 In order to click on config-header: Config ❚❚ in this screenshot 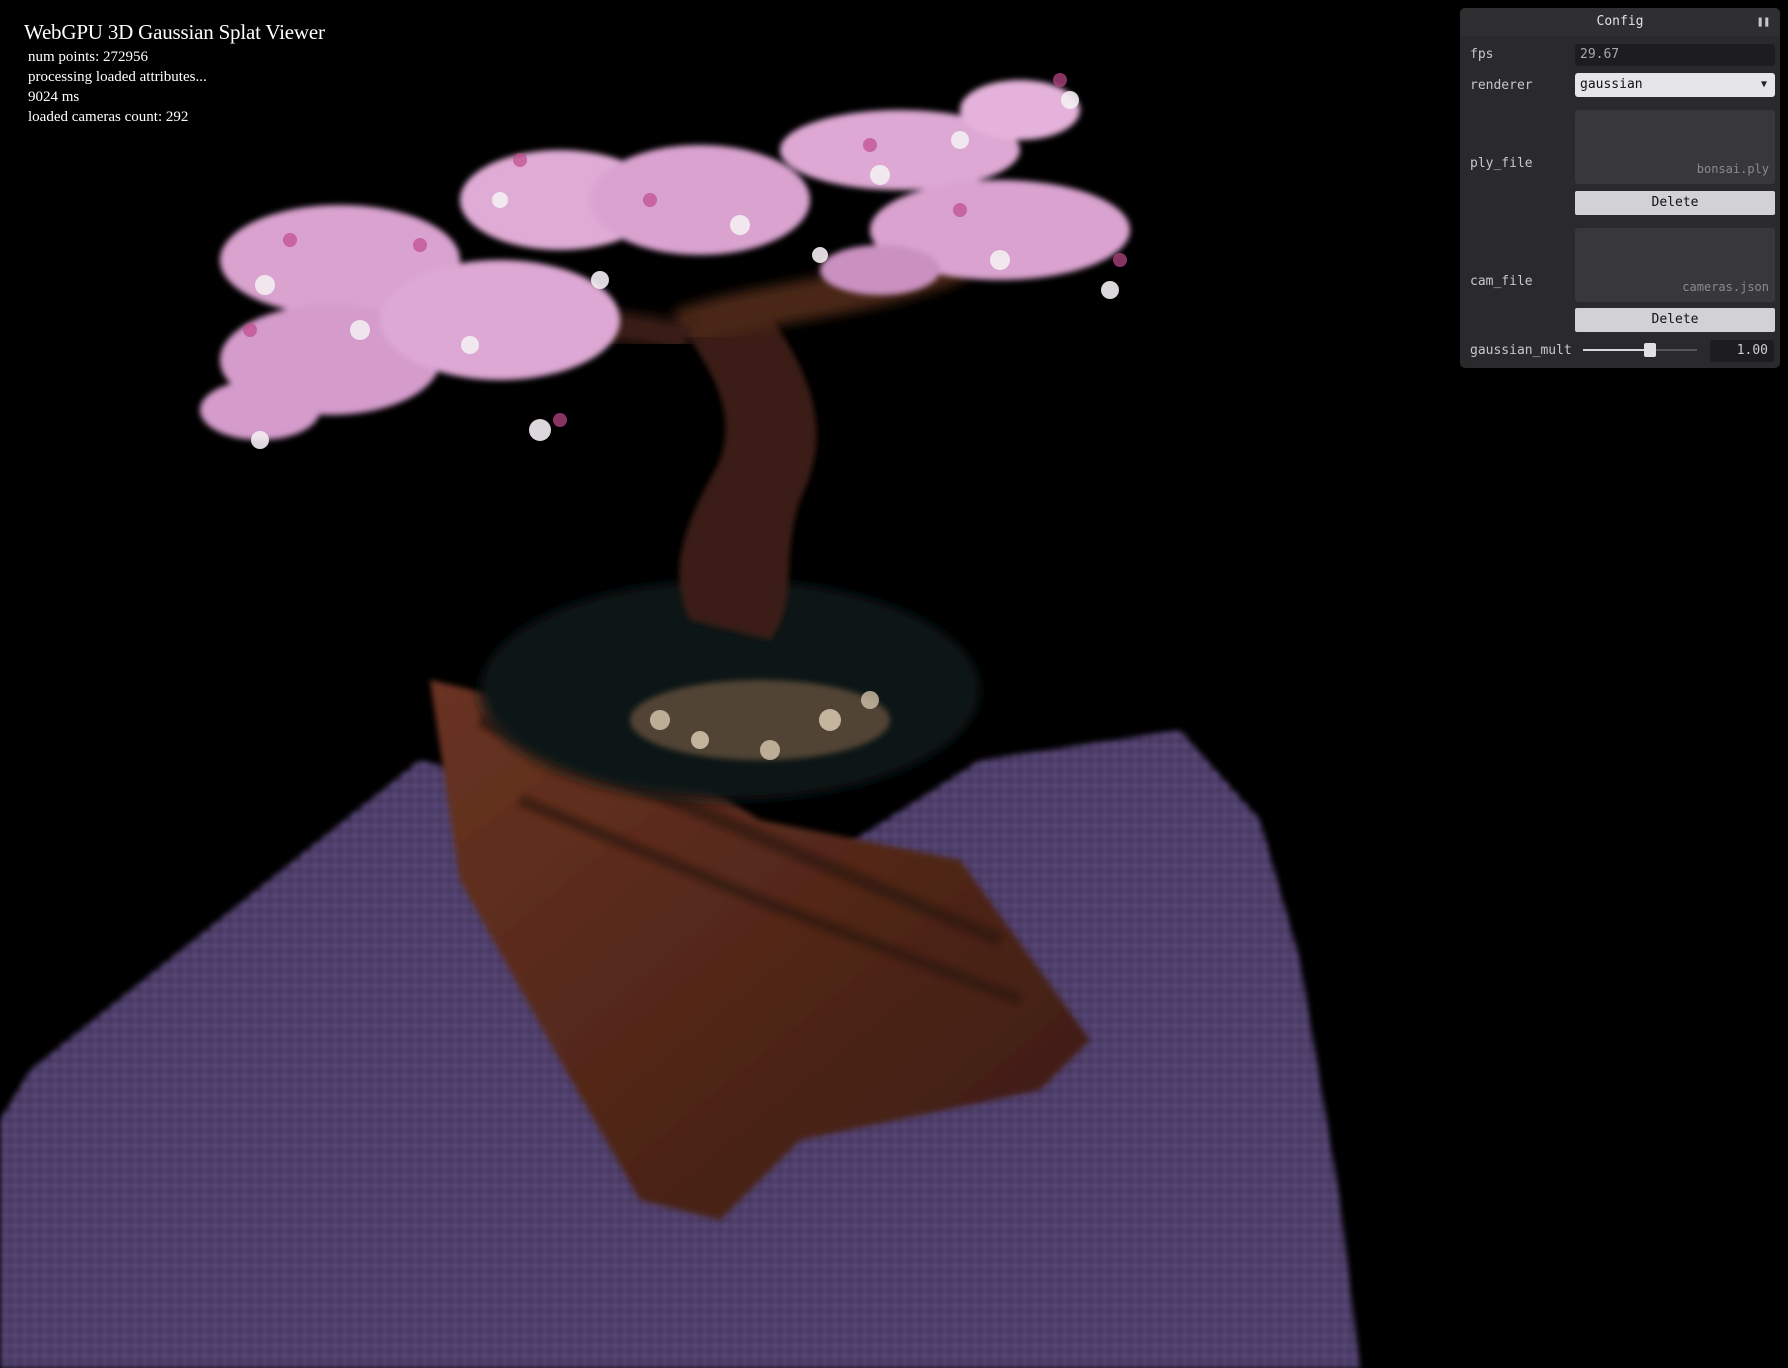, I will do `click(1620, 22)`.